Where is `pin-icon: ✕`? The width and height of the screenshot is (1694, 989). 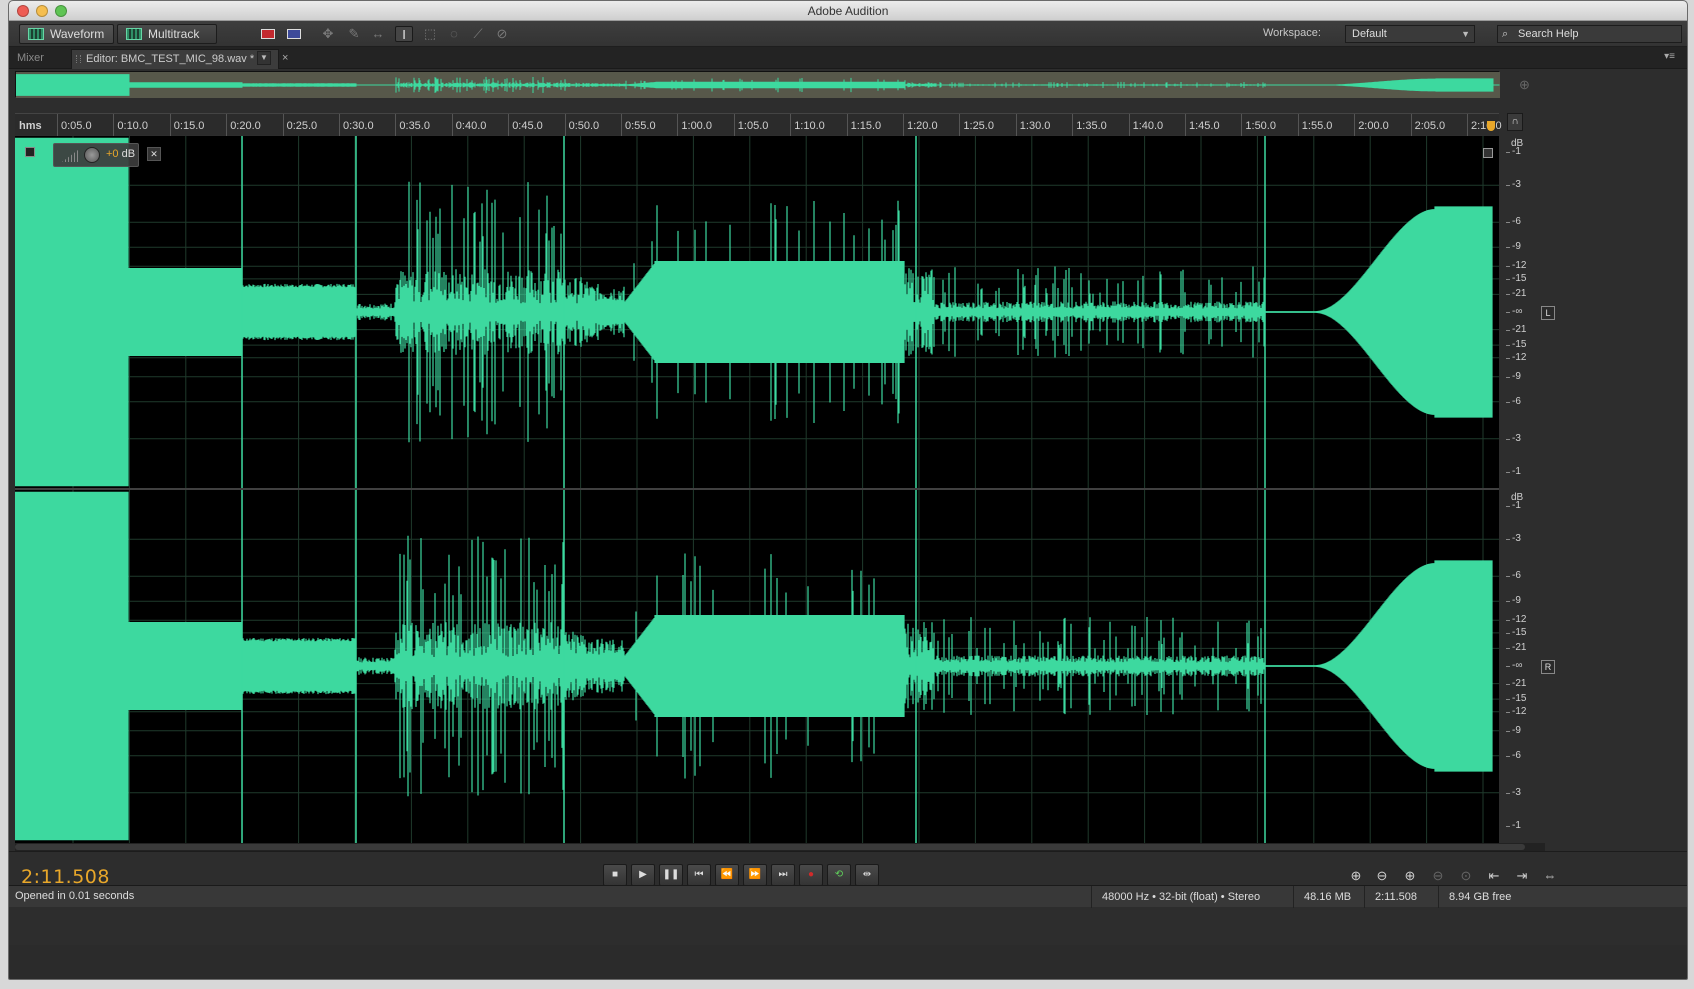 pin-icon: ✕ is located at coordinates (154, 154).